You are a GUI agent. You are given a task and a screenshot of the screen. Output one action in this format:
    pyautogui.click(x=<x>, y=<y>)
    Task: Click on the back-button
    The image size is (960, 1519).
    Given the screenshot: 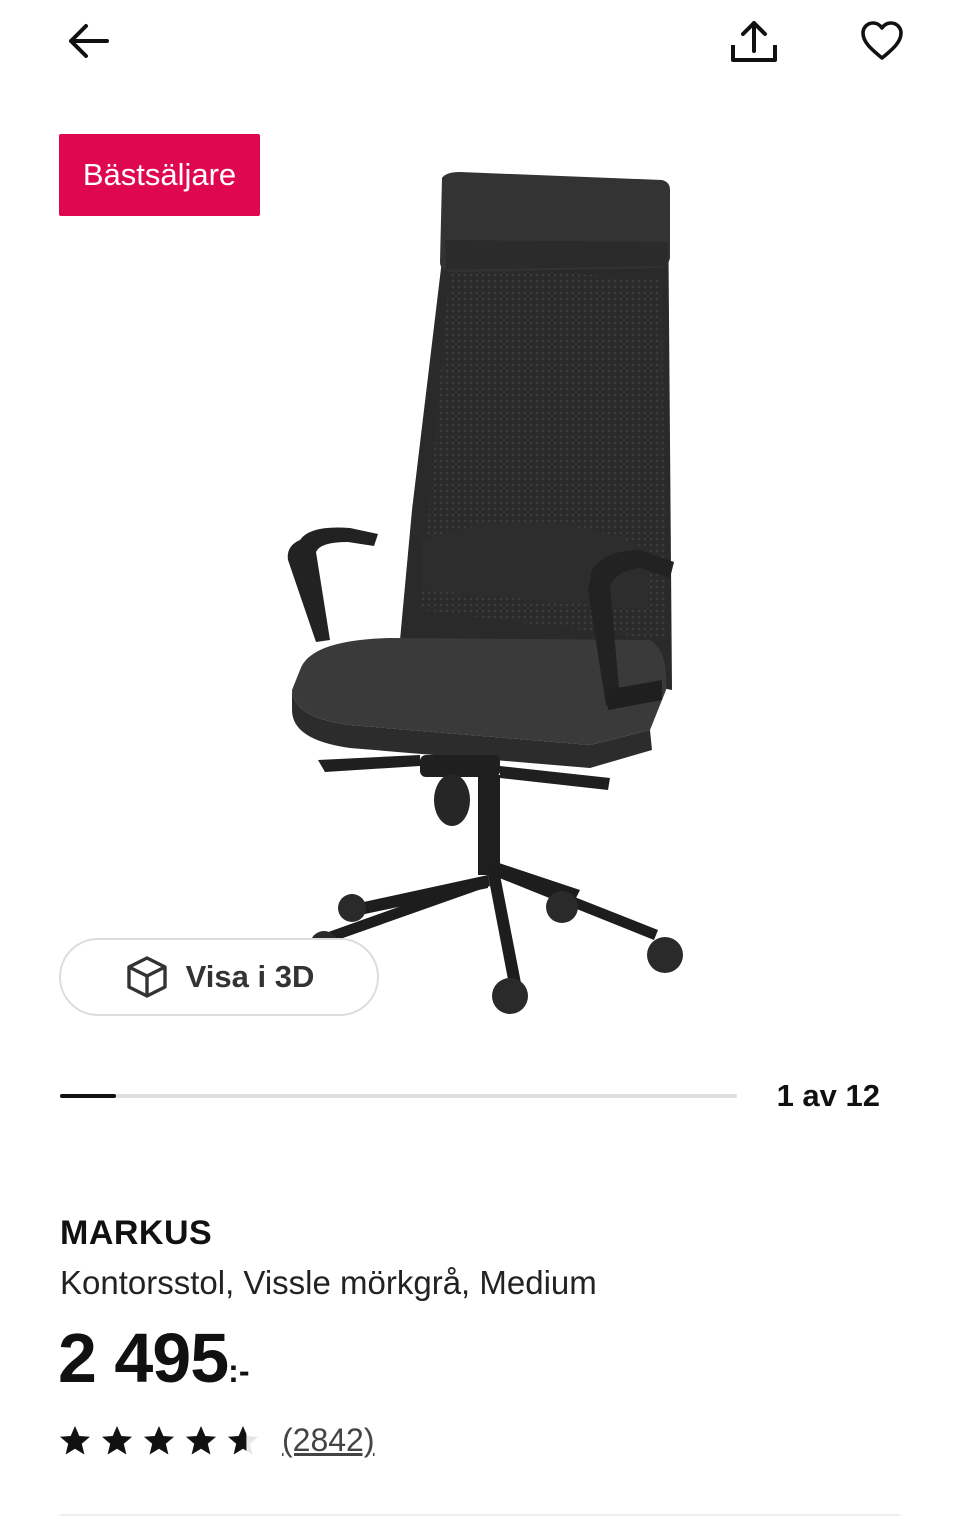 What is the action you would take?
    pyautogui.click(x=88, y=41)
    